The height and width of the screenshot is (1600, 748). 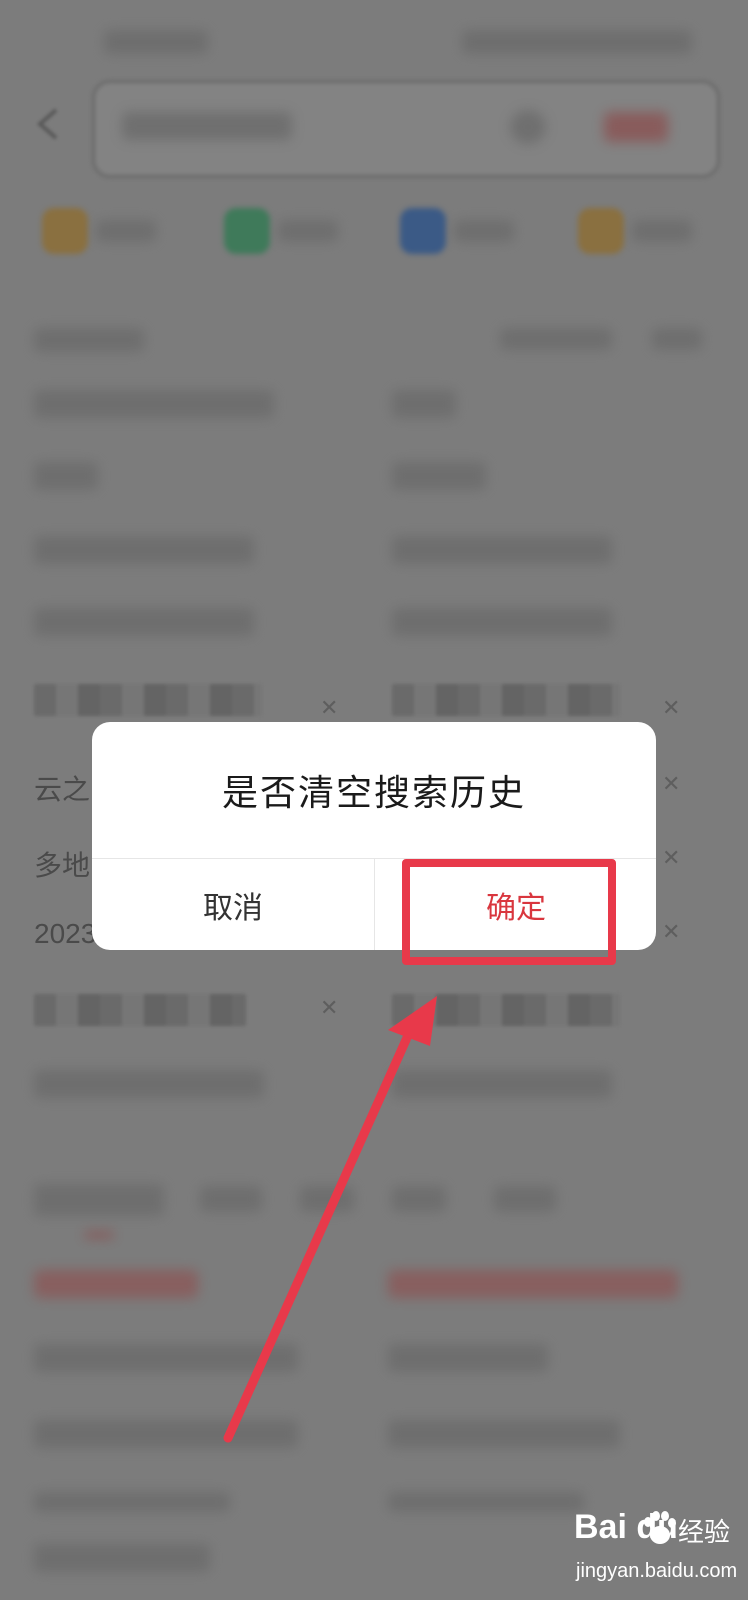 What do you see at coordinates (636, 127) in the screenshot?
I see `search-button` at bounding box center [636, 127].